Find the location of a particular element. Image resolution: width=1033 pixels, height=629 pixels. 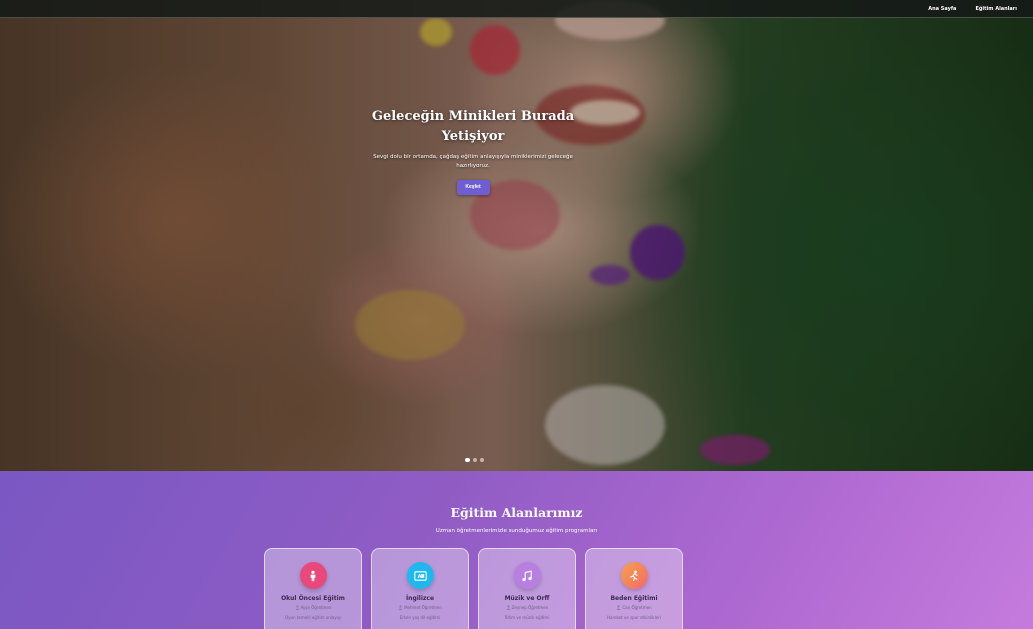

card-teacher: Ayşe Öğretmen is located at coordinates (313, 607).